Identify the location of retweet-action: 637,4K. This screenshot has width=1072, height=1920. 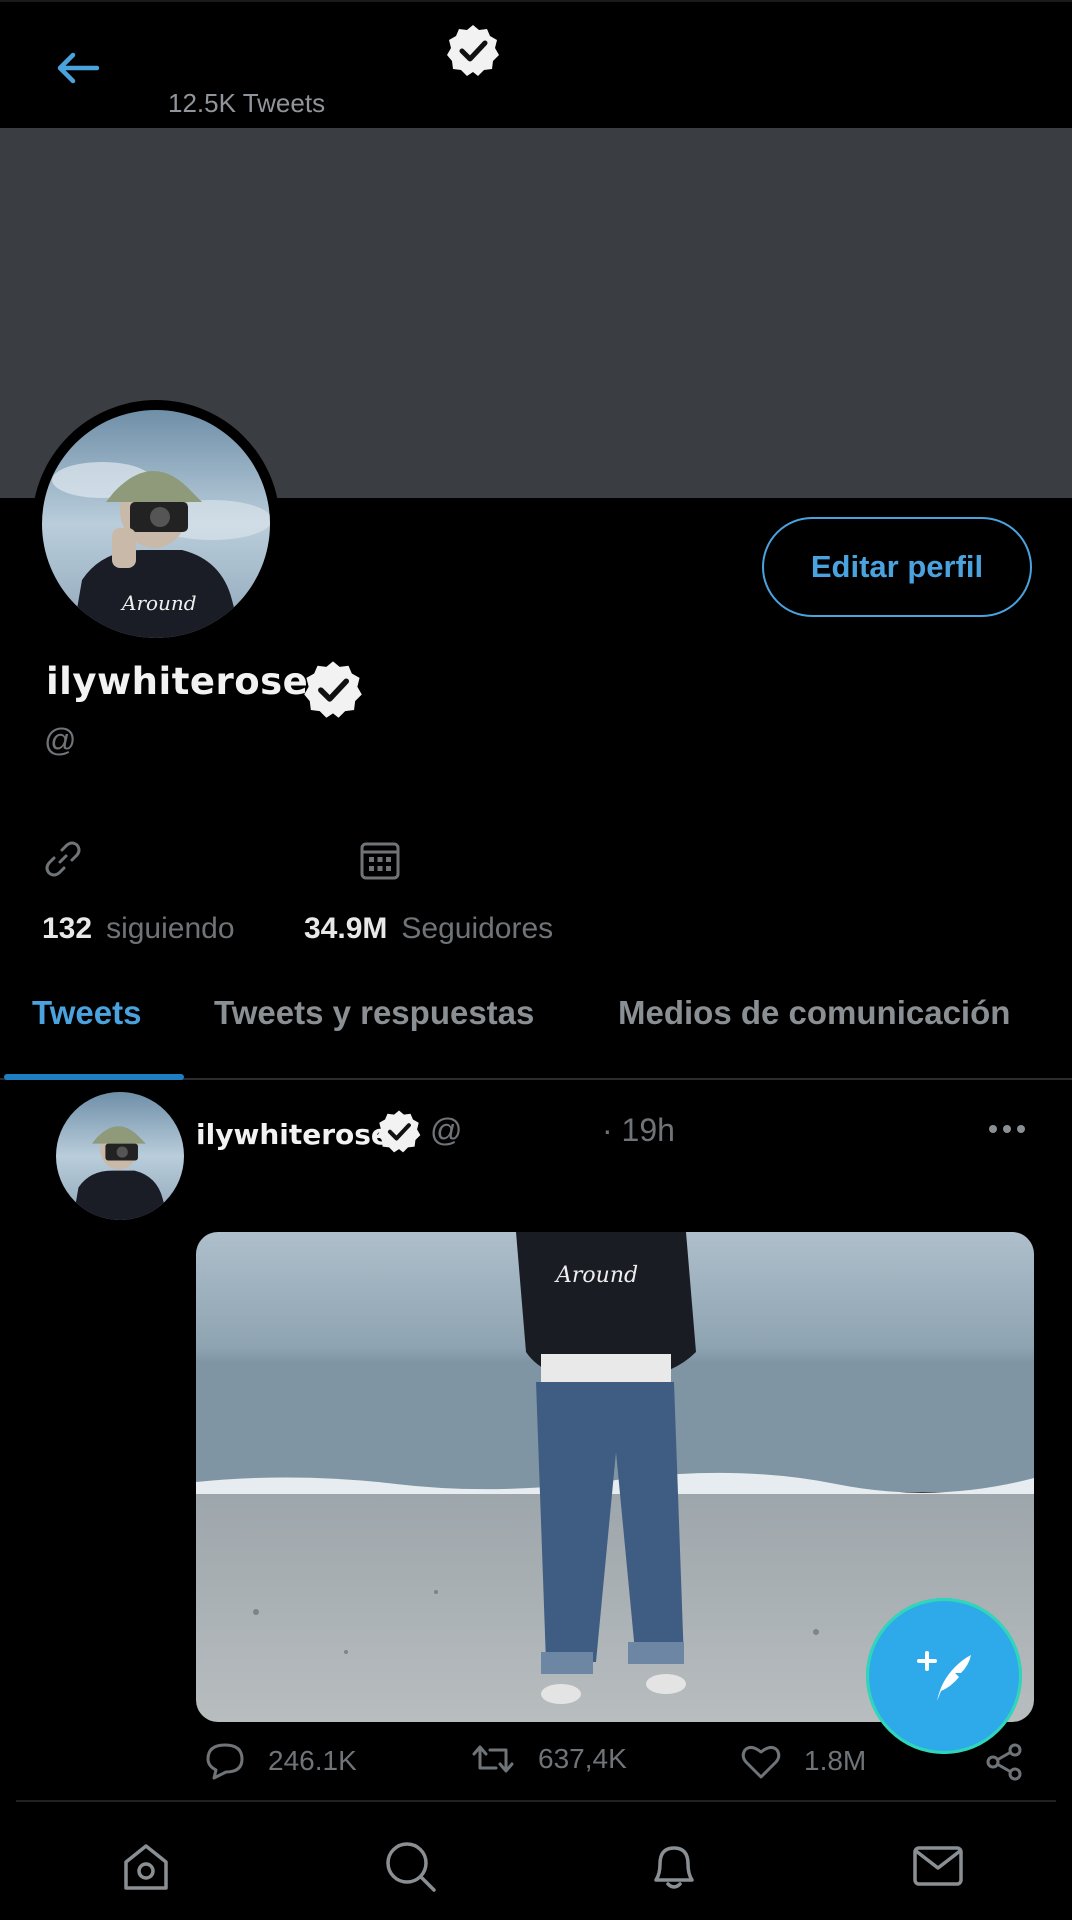
(548, 1759).